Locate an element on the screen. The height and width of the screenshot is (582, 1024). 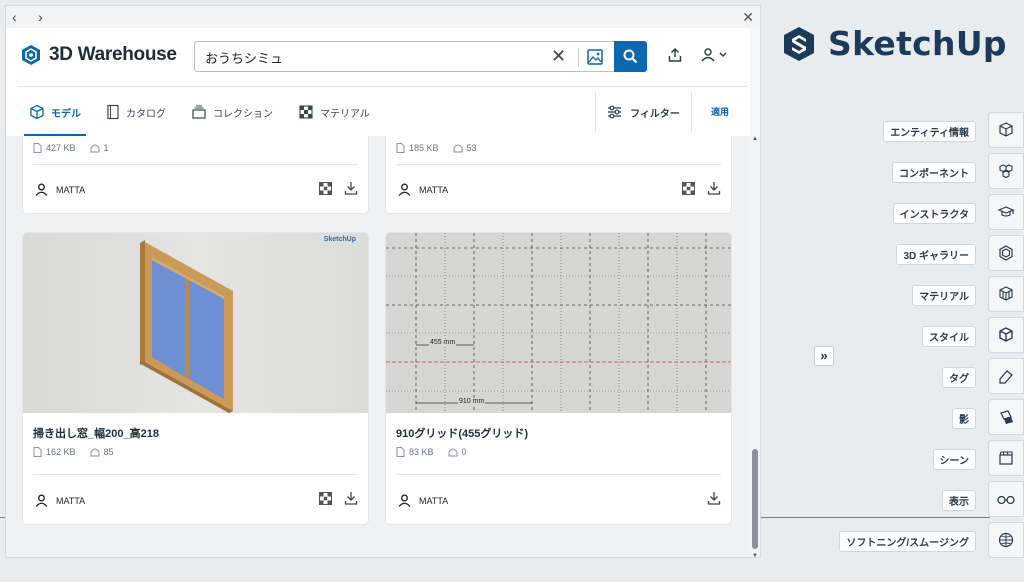
tray-item-label: マテリアル is located at coordinates (944, 295).